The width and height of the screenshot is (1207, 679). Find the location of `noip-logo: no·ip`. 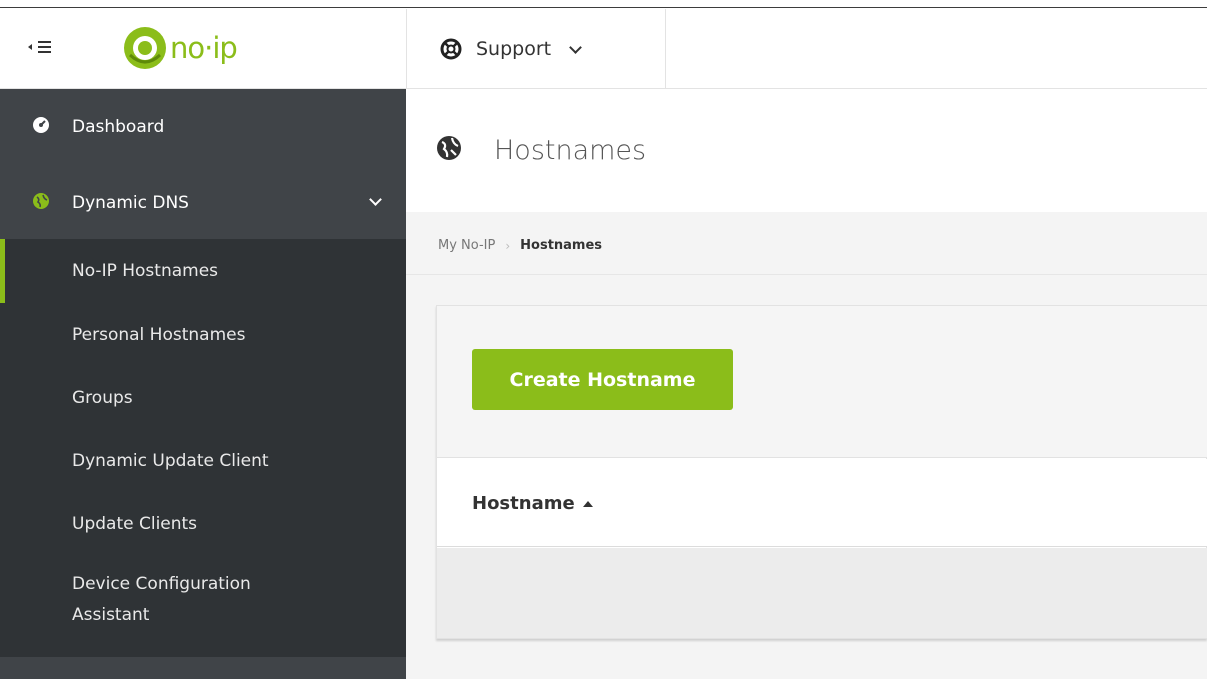

noip-logo: no·ip is located at coordinates (180, 48).